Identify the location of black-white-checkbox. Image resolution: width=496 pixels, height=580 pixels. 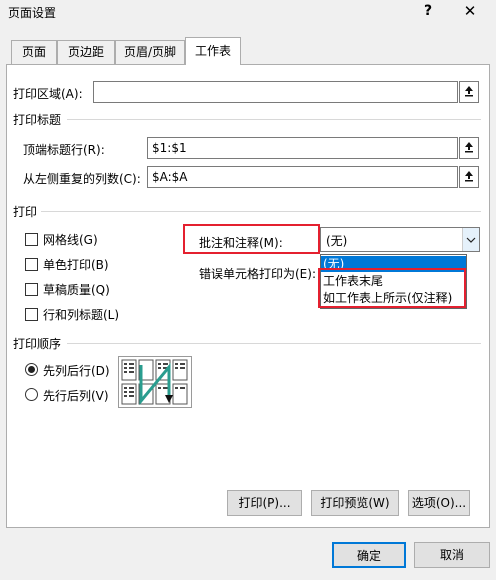
(31, 264).